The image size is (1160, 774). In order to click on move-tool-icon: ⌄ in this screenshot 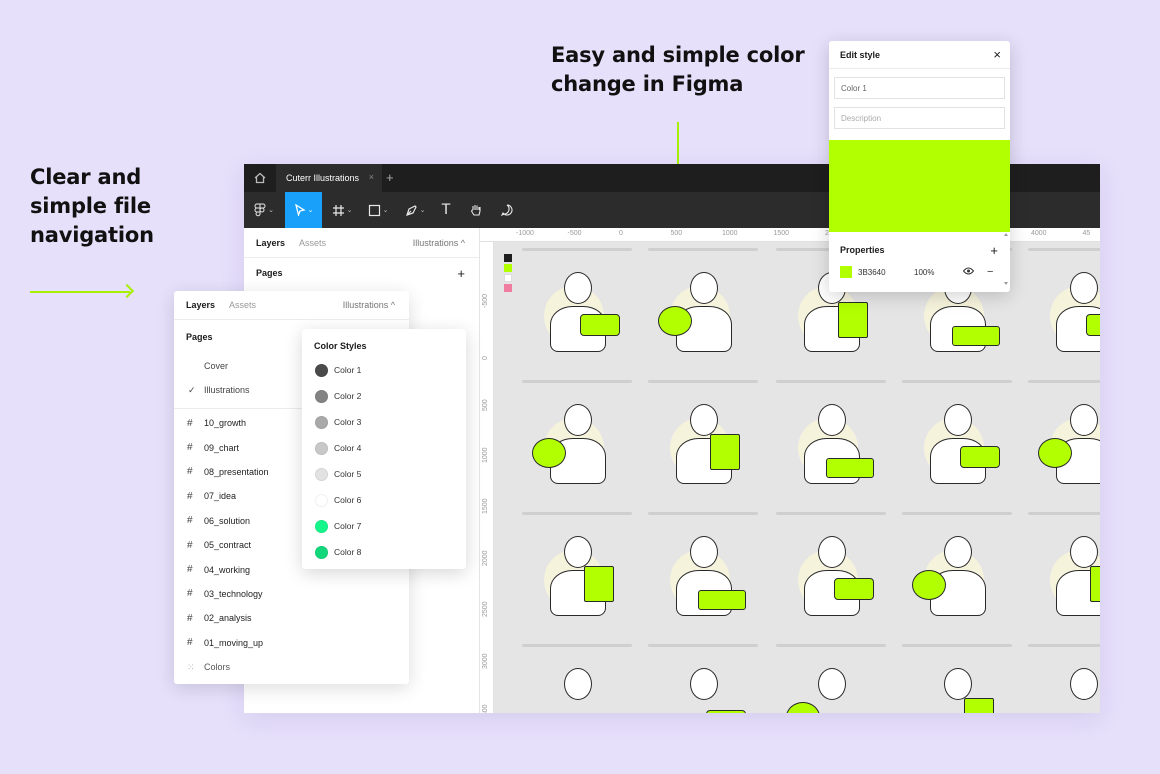, I will do `click(303, 210)`.